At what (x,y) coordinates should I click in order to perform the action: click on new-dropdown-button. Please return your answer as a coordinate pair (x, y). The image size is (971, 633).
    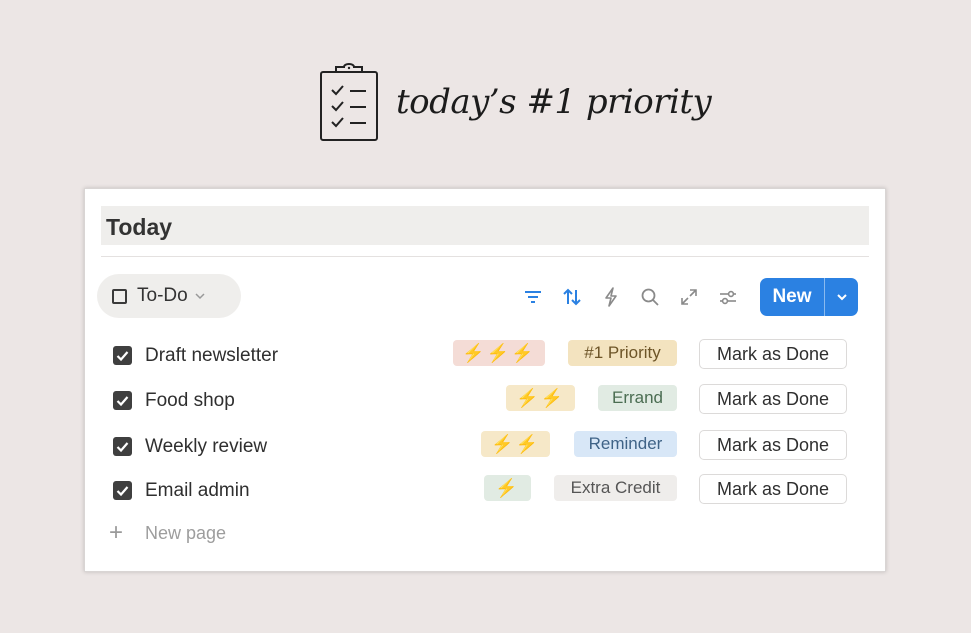
    Looking at the image, I should click on (841, 297).